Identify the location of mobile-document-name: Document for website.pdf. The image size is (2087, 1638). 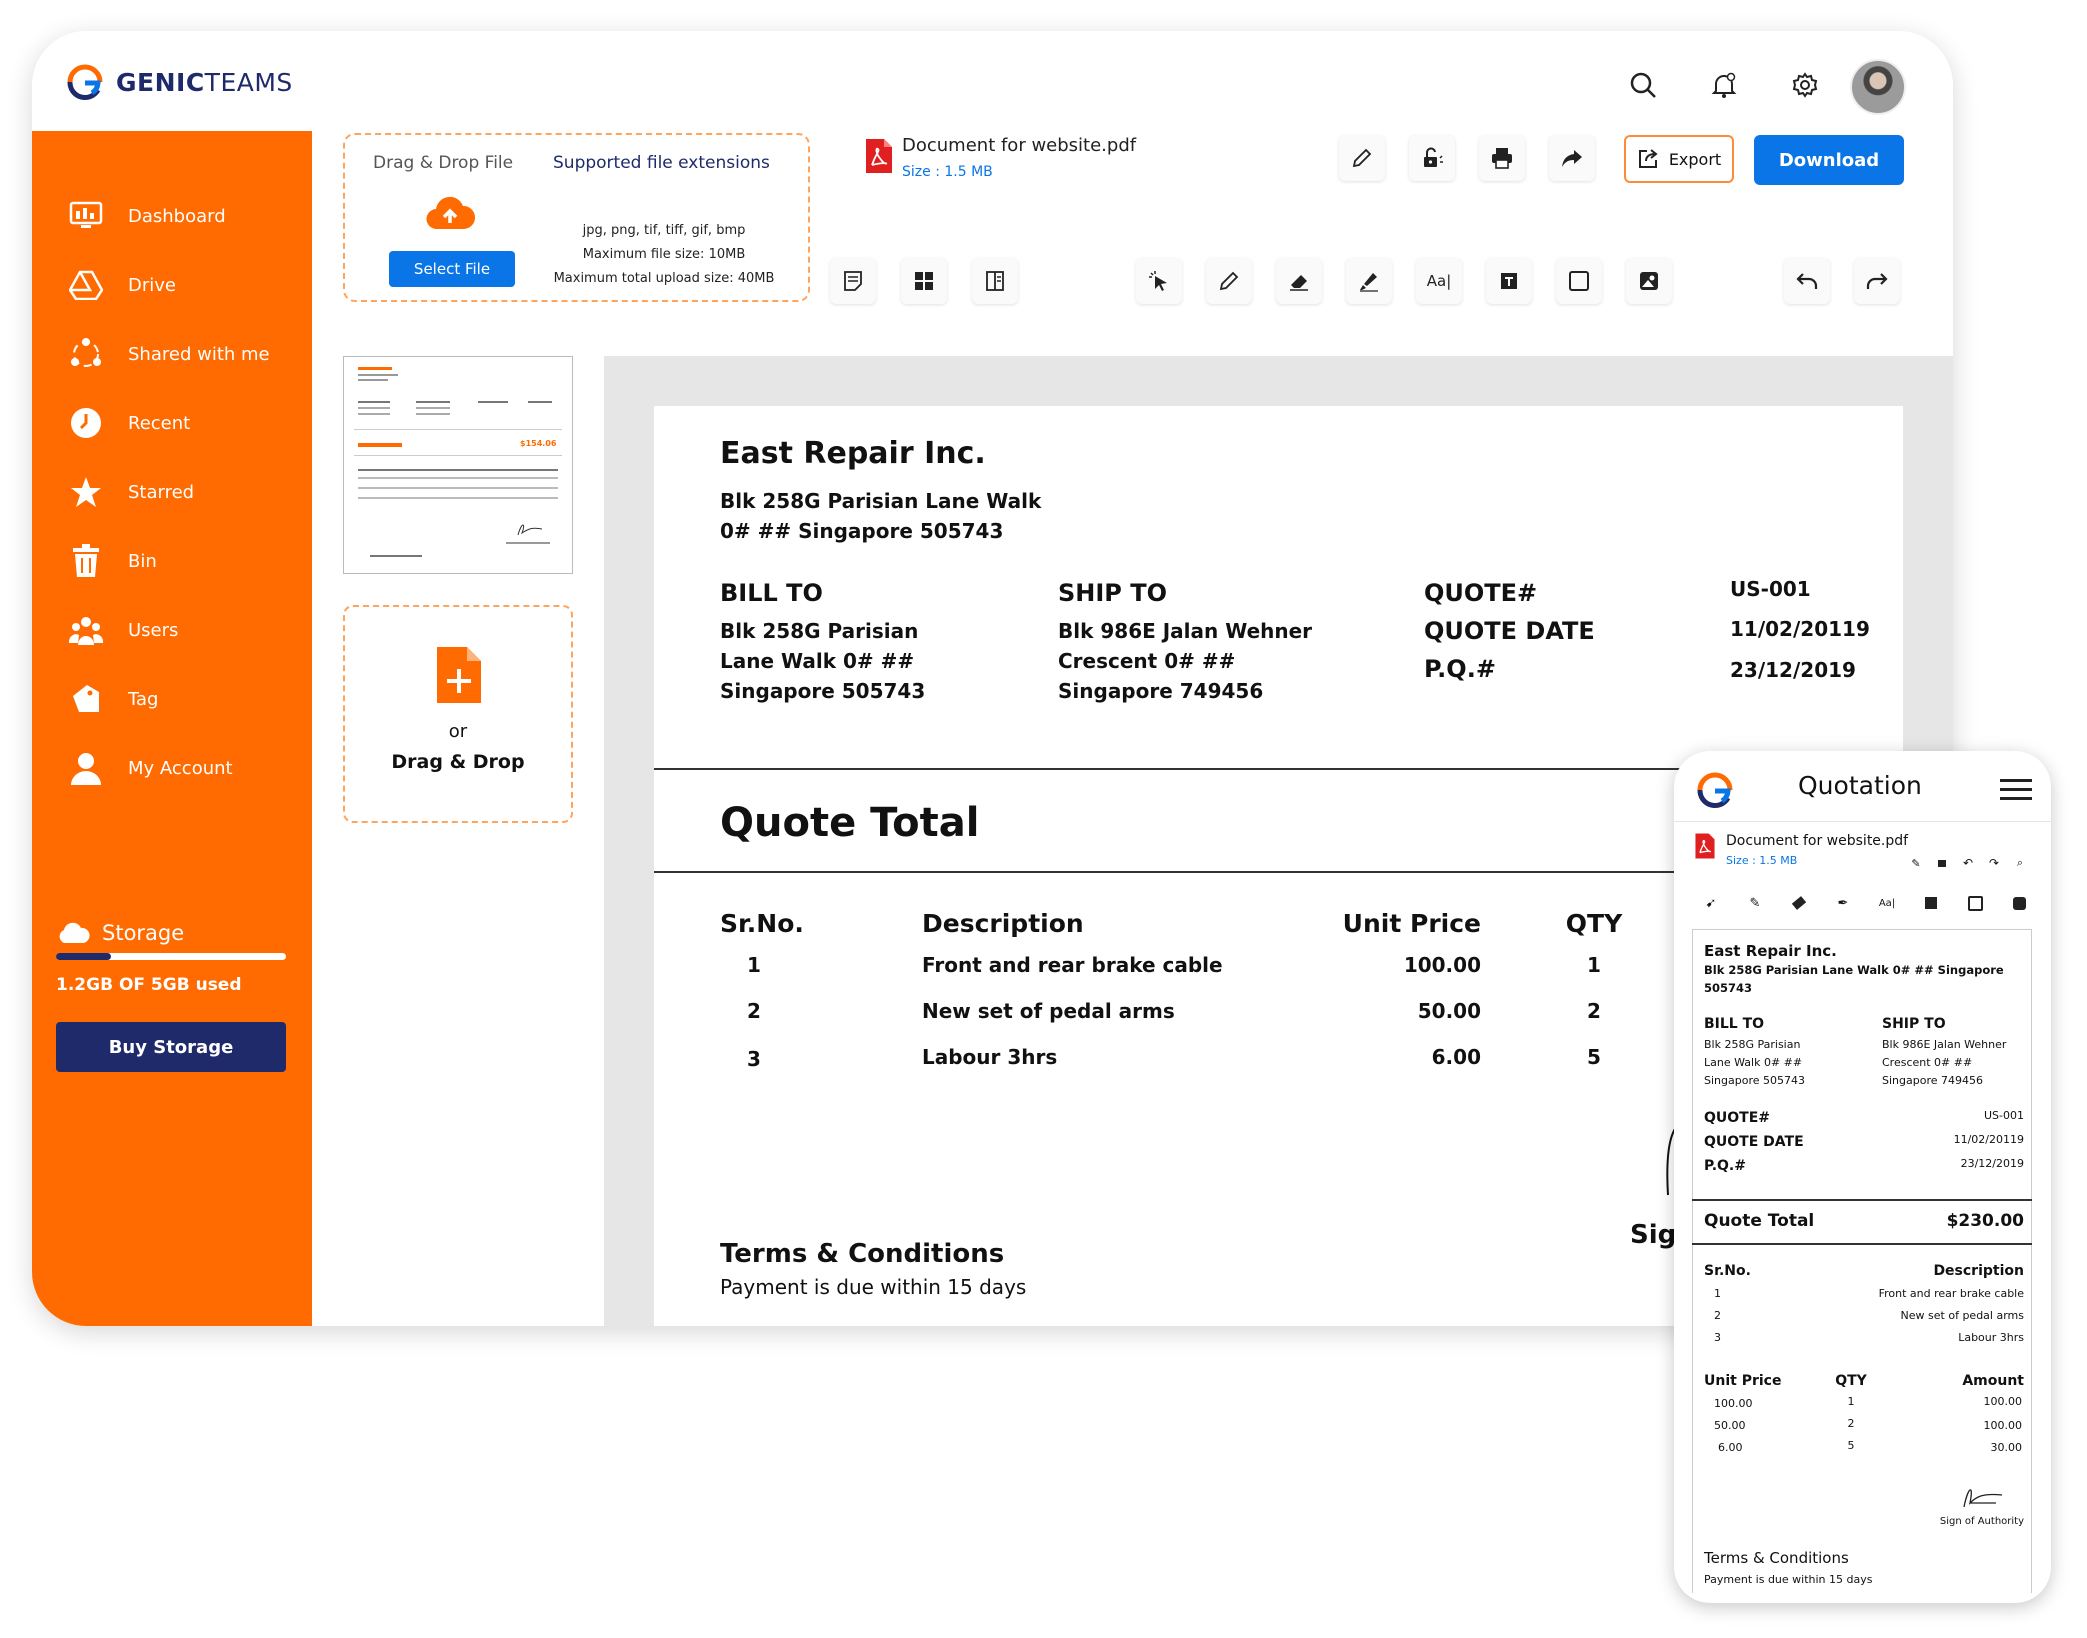
(1817, 841).